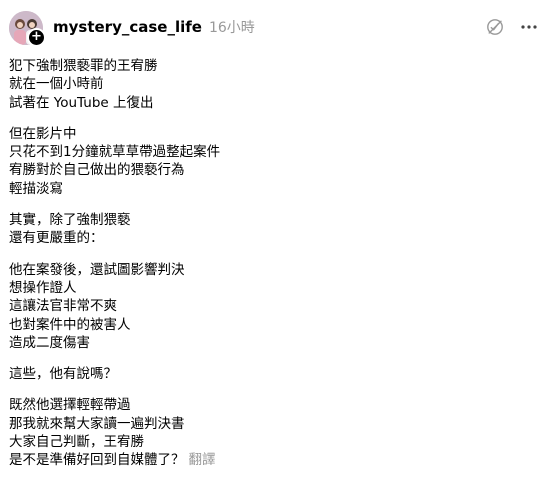 The height and width of the screenshot is (483, 553). Describe the element at coordinates (36, 188) in the screenshot. I see `text-line: 輕描淡寫` at that location.